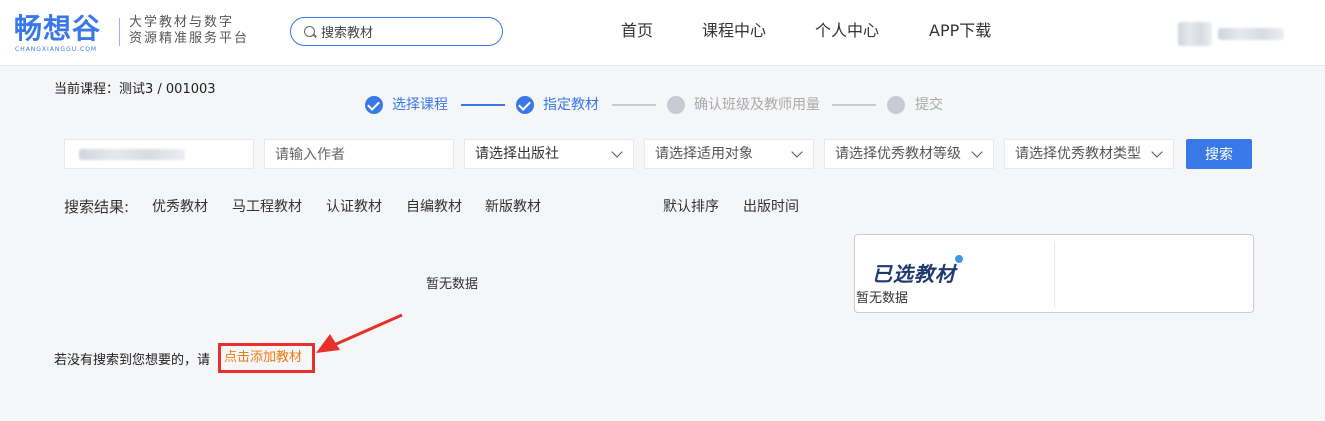  Describe the element at coordinates (266, 358) in the screenshot. I see `add-textbook-link: 点击添加教材` at that location.